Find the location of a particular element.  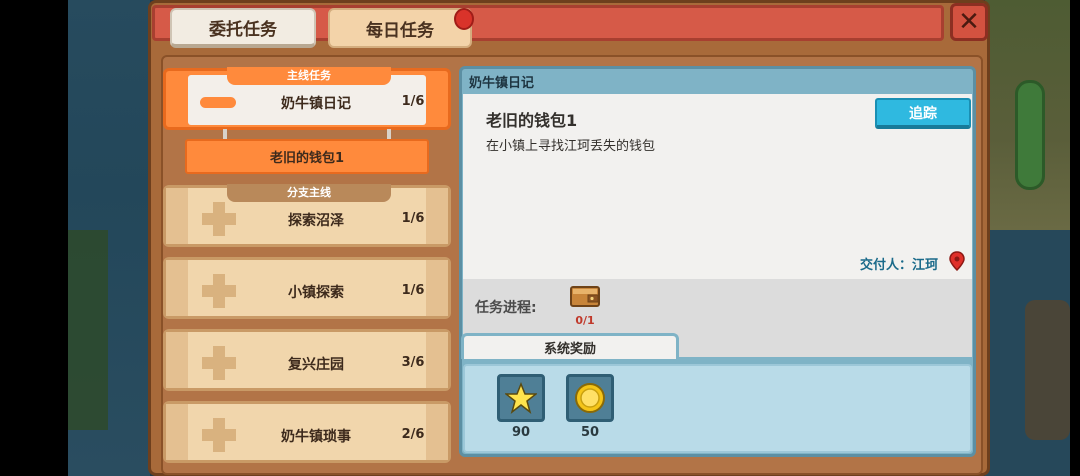

coin-icon is located at coordinates (590, 398).